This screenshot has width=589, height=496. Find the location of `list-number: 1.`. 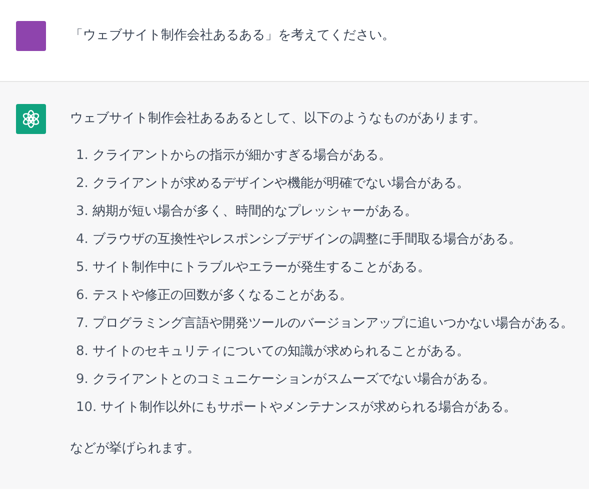

list-number: 1. is located at coordinates (82, 156).